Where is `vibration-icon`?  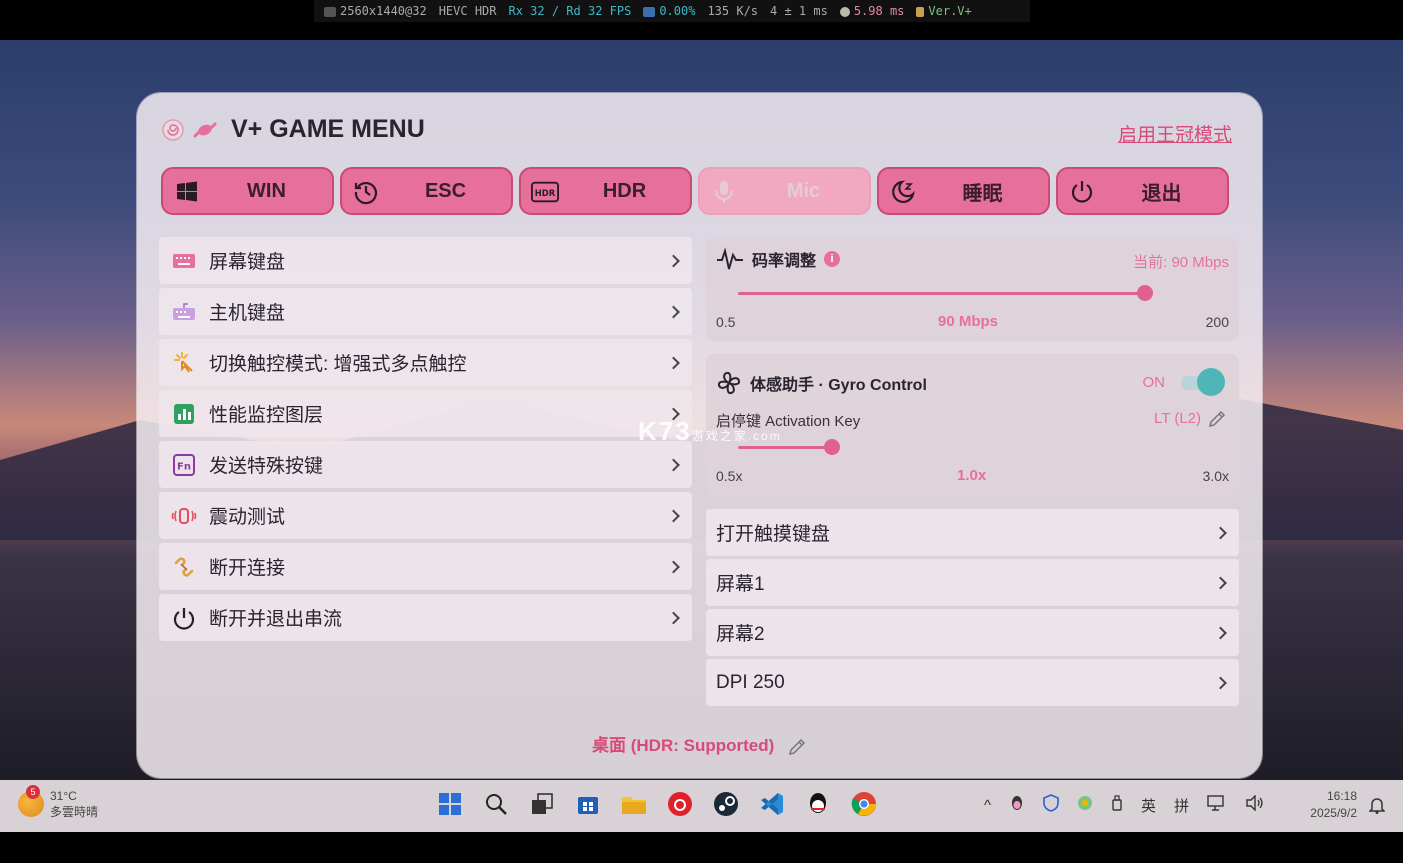
vibration-icon is located at coordinates (184, 516).